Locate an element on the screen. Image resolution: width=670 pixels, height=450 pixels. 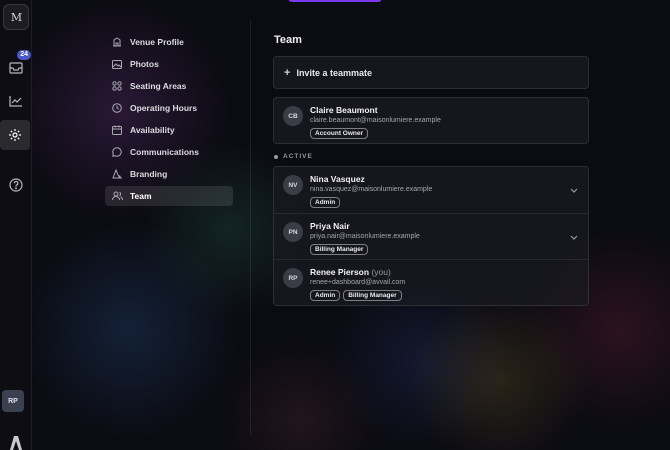
member-name: Nina Vasquez is located at coordinates (337, 179).